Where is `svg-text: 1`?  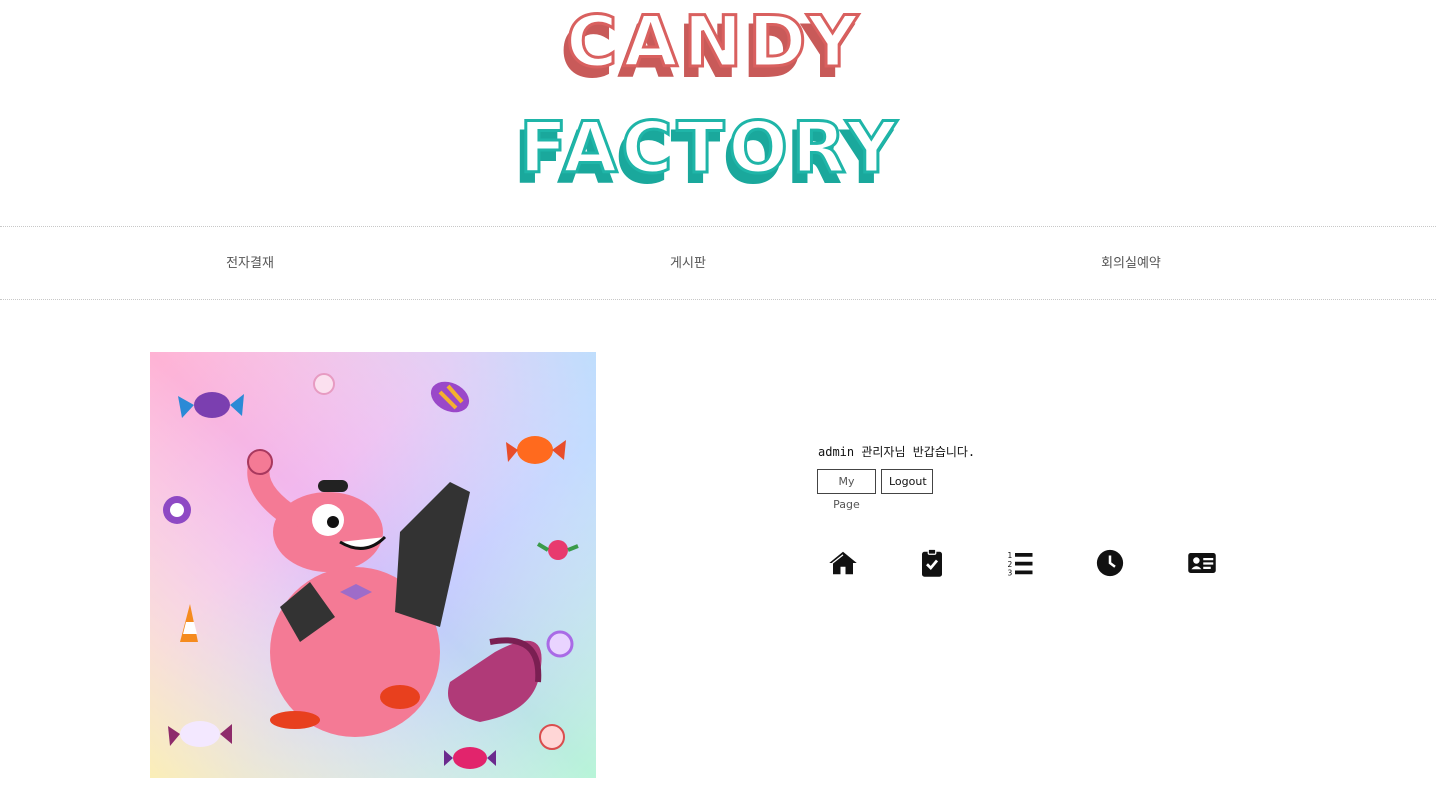 svg-text: 1 is located at coordinates (1010, 555).